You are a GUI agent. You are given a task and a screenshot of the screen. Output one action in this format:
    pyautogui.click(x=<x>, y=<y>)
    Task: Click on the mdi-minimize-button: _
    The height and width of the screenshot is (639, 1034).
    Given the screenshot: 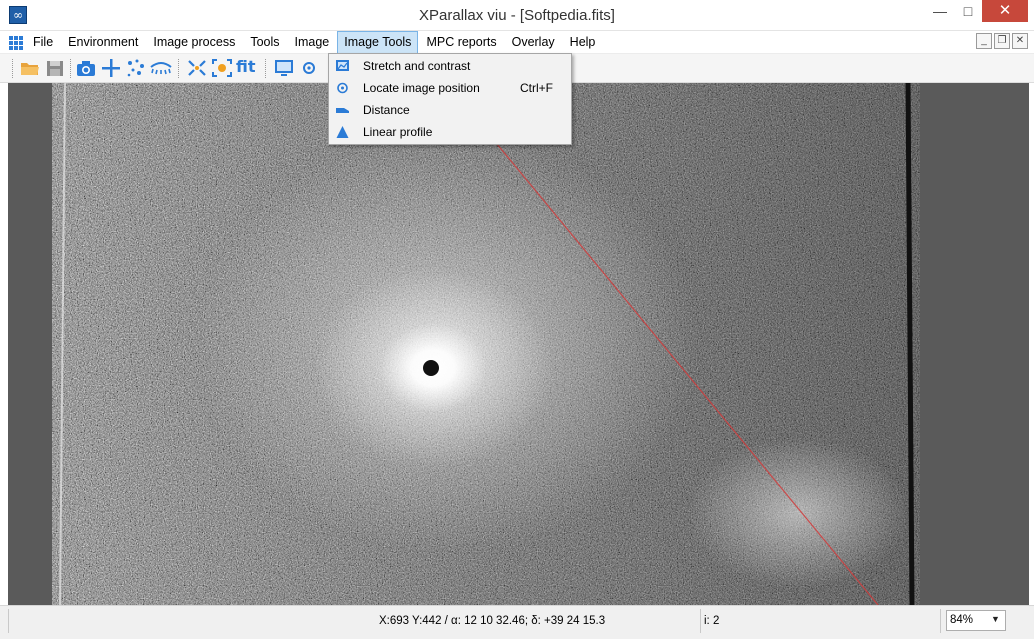 What is the action you would take?
    pyautogui.click(x=984, y=41)
    